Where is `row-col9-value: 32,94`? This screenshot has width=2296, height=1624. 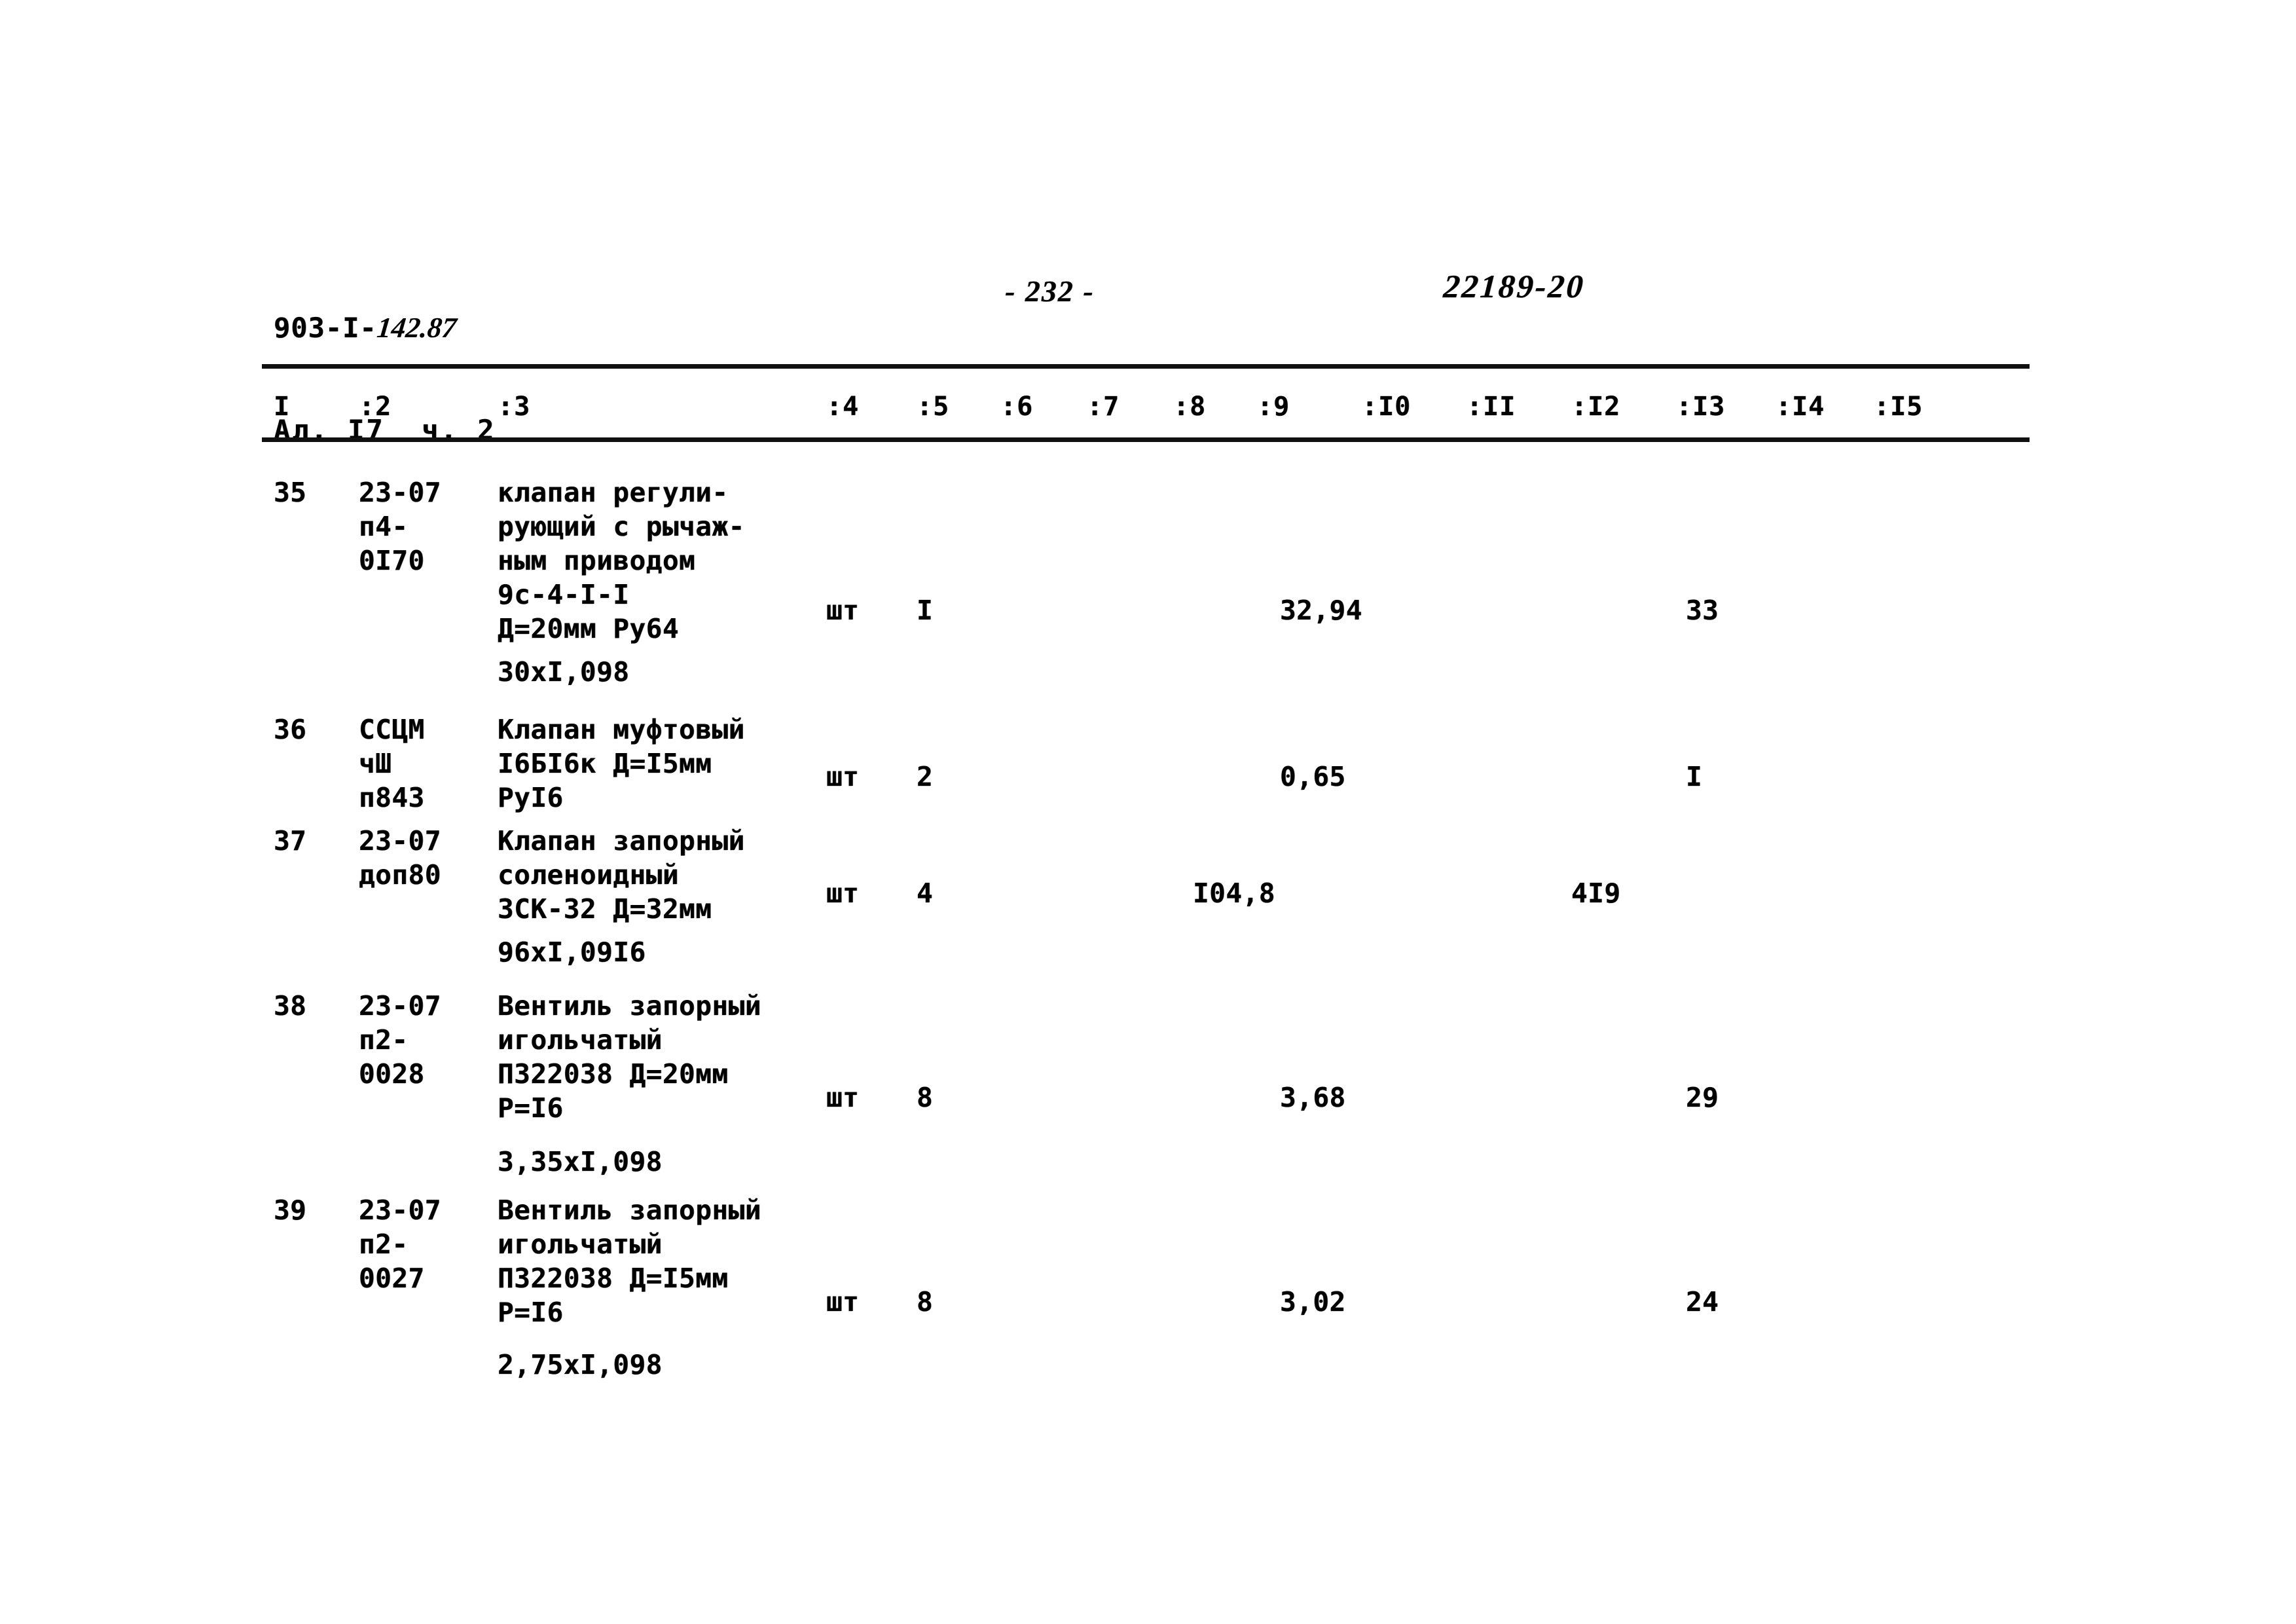
row-col9-value: 32,94 is located at coordinates (1321, 610).